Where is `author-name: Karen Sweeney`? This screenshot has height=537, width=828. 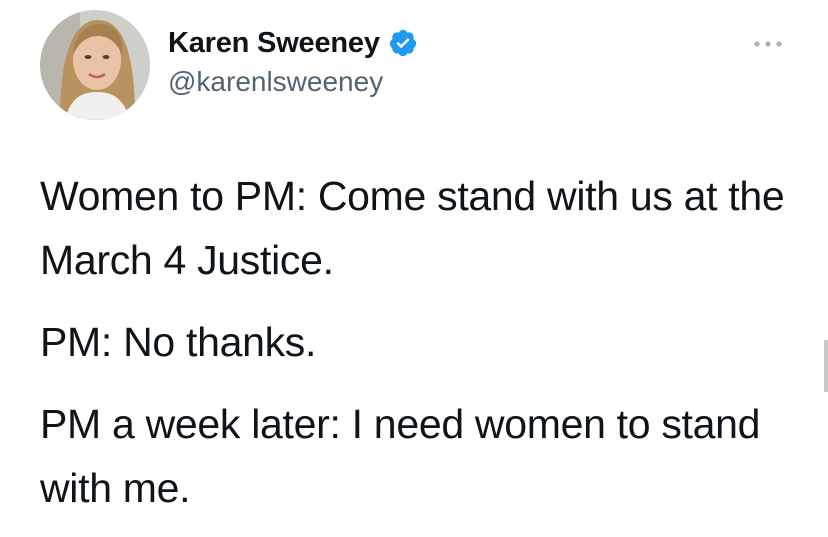
author-name: Karen Sweeney is located at coordinates (274, 43).